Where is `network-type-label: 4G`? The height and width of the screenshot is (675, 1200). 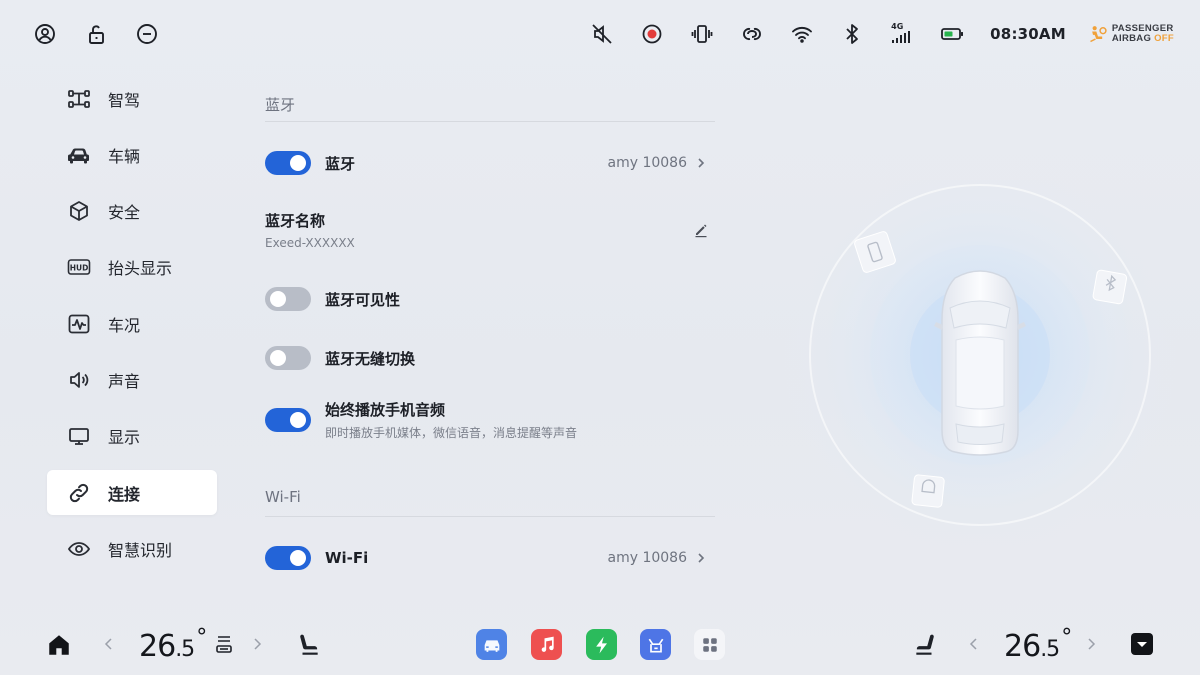 network-type-label: 4G is located at coordinates (897, 26).